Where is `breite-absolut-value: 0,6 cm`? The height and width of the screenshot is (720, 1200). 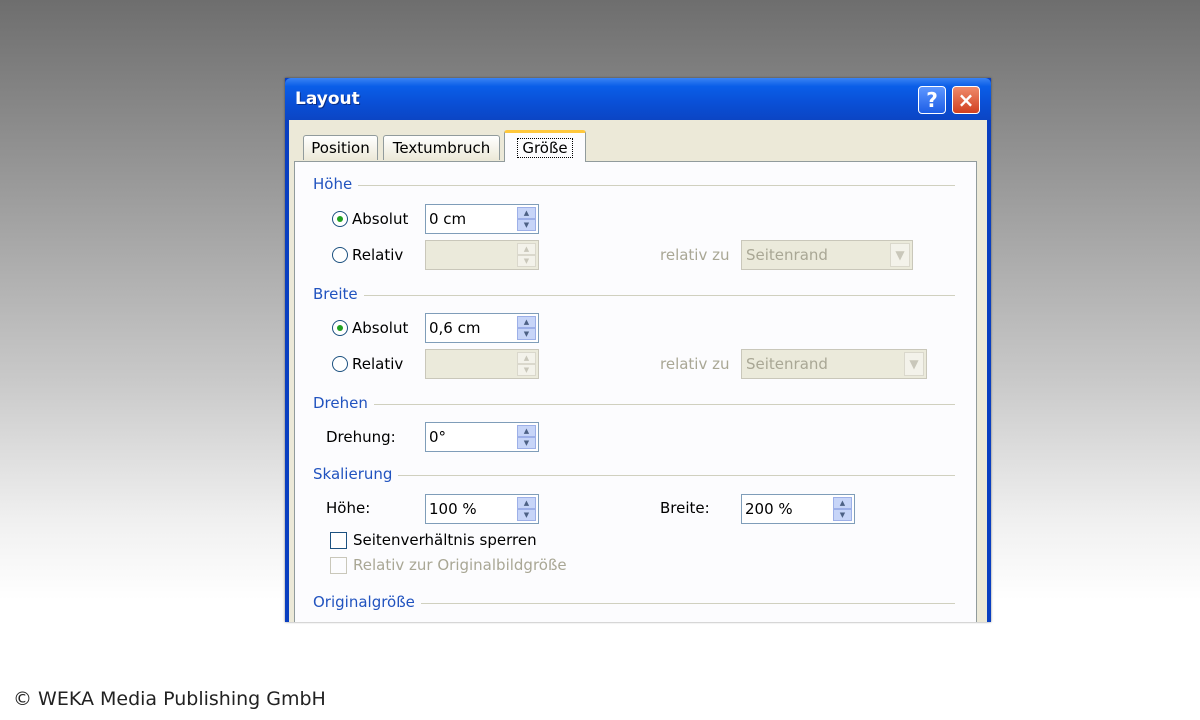 breite-absolut-value: 0,6 cm is located at coordinates (455, 328).